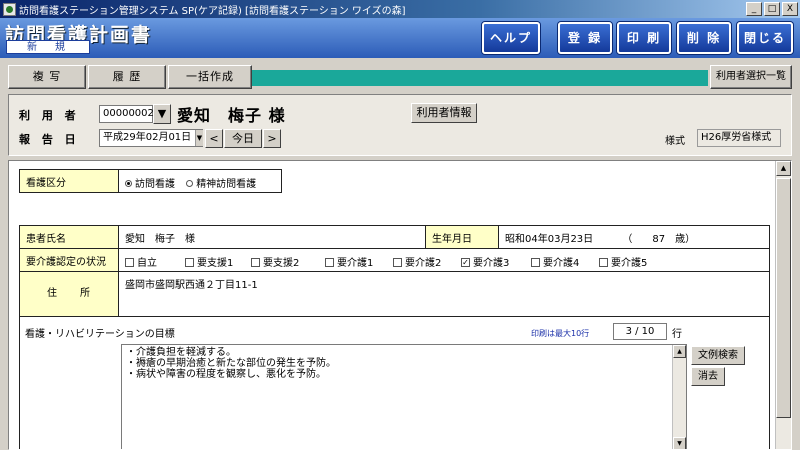  I want to click on radio-unchecked-icon, so click(190, 183).